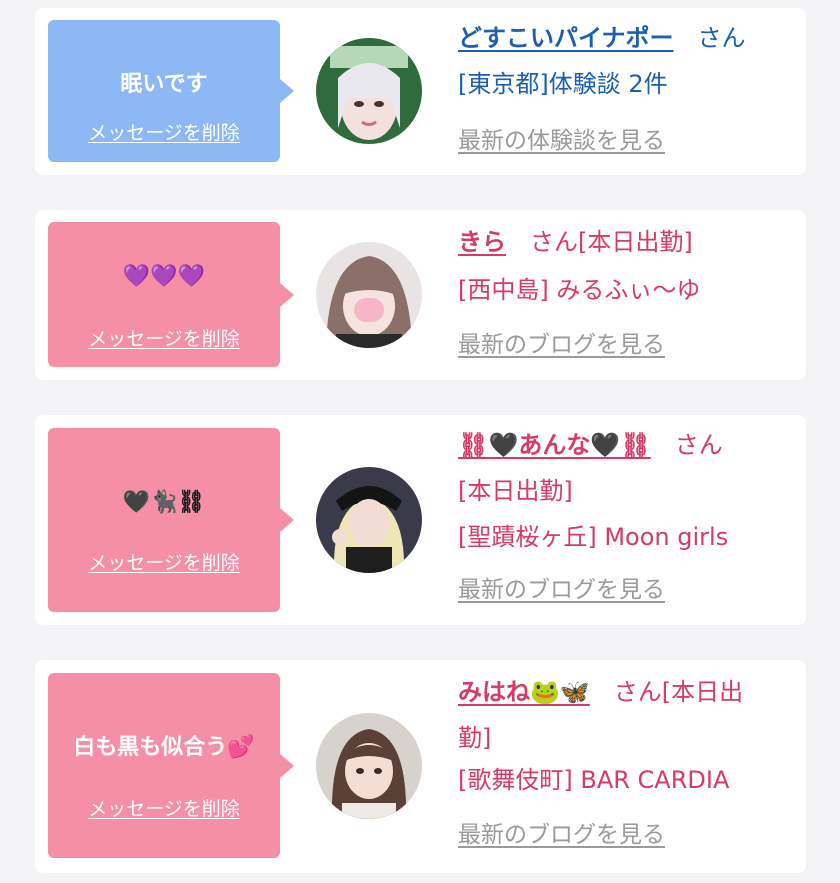 The height and width of the screenshot is (883, 840). What do you see at coordinates (524, 692) in the screenshot?
I see `profile-name-link: みはね🐸🦋` at bounding box center [524, 692].